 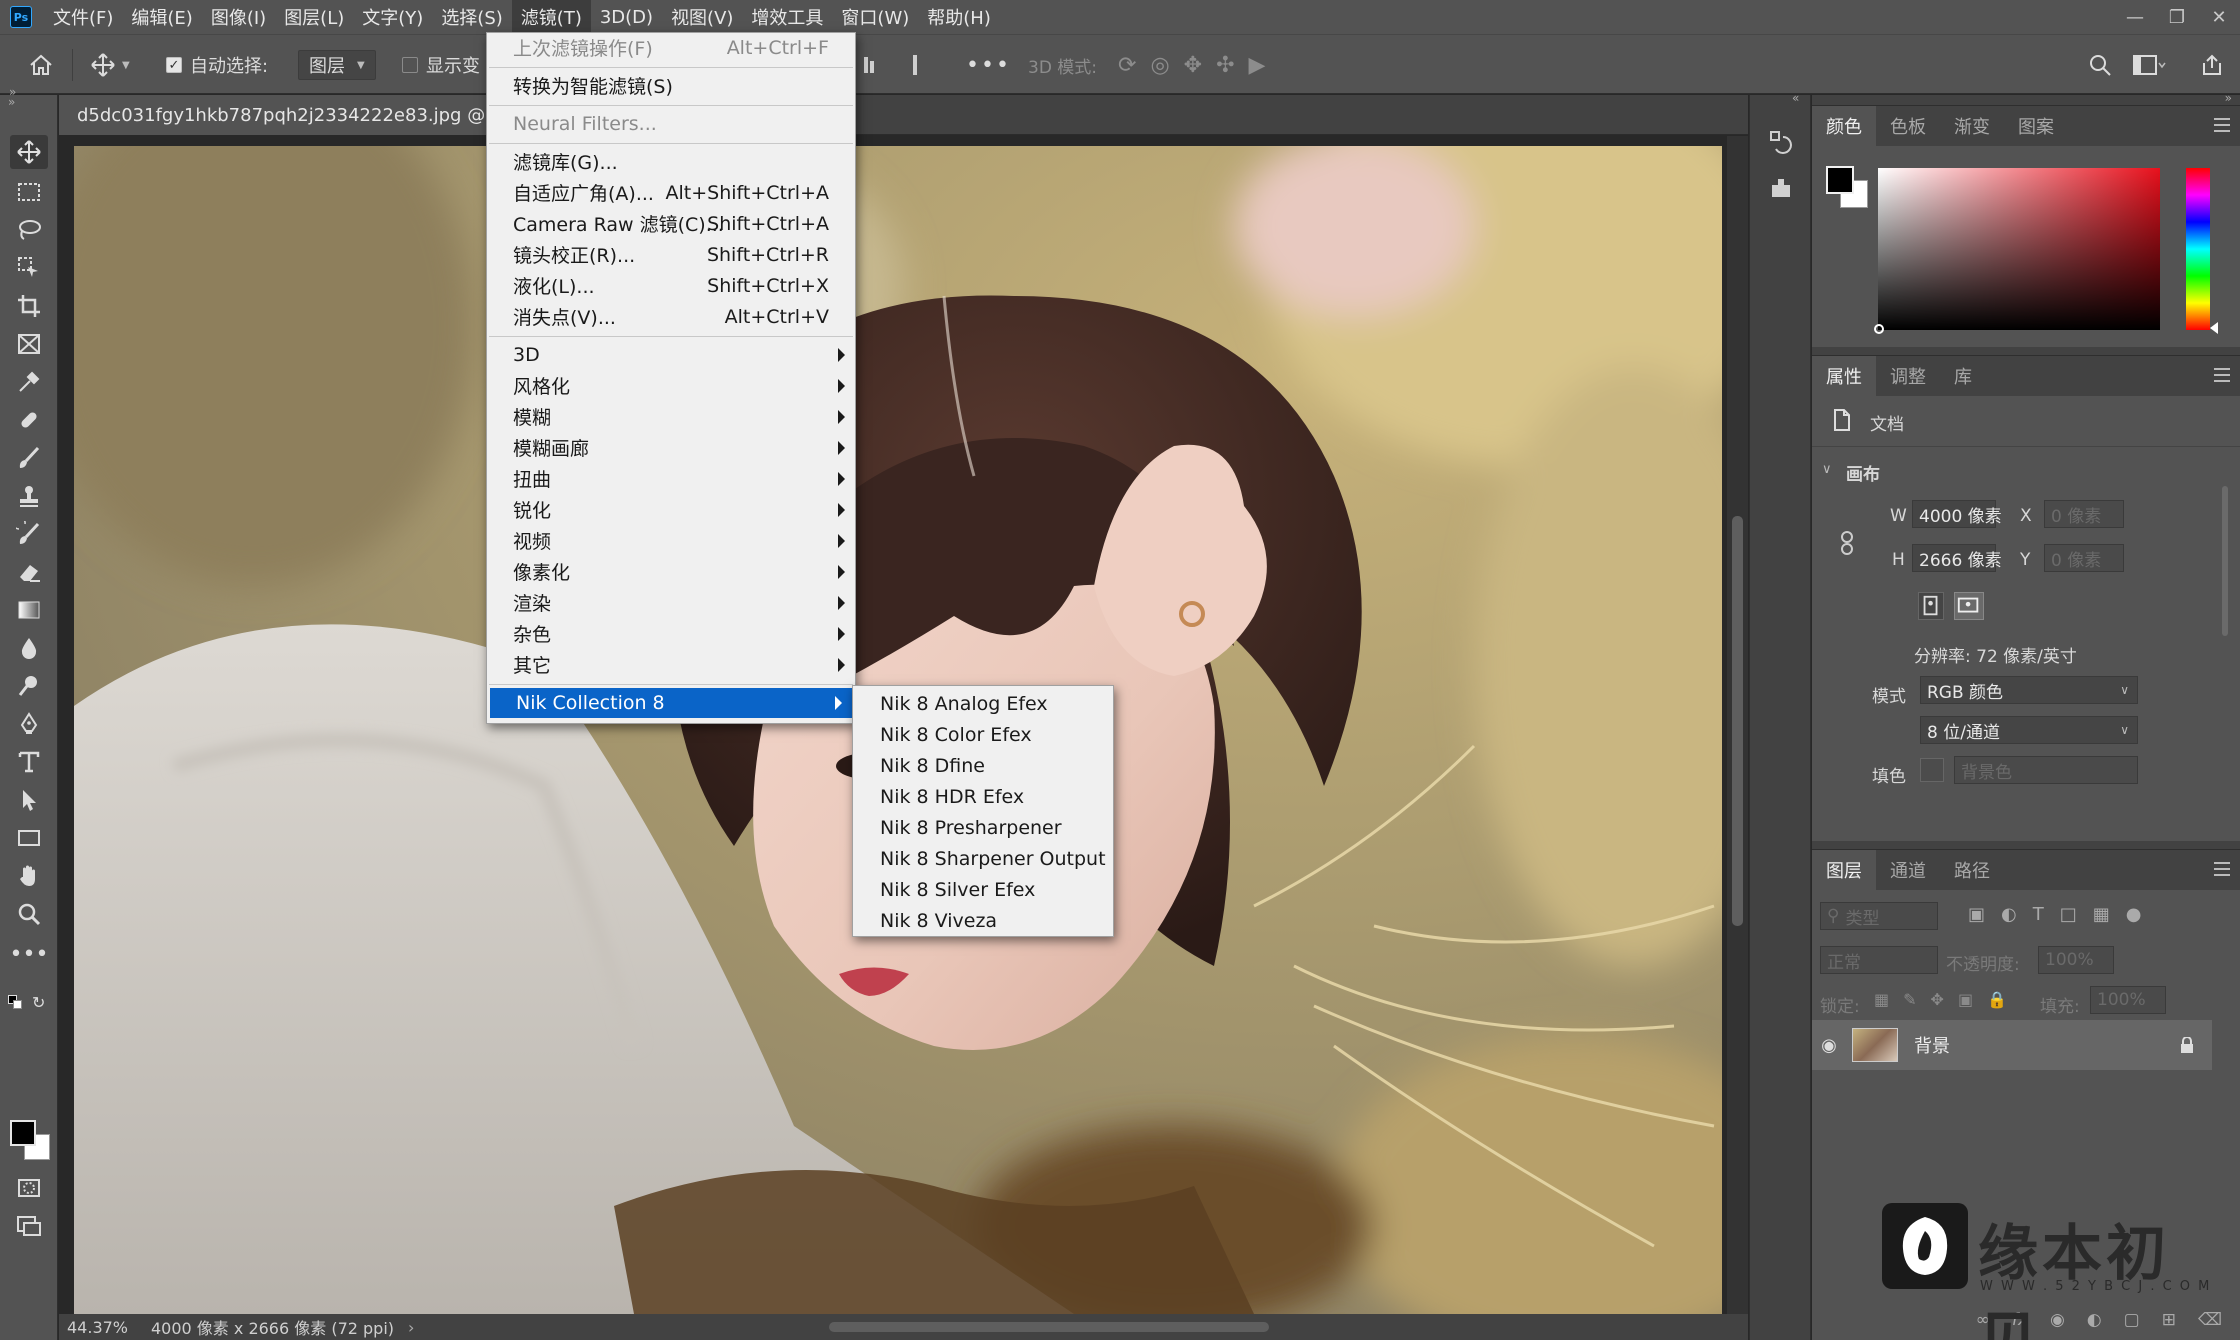 What do you see at coordinates (2212, 65) in the screenshot?
I see `share-icon` at bounding box center [2212, 65].